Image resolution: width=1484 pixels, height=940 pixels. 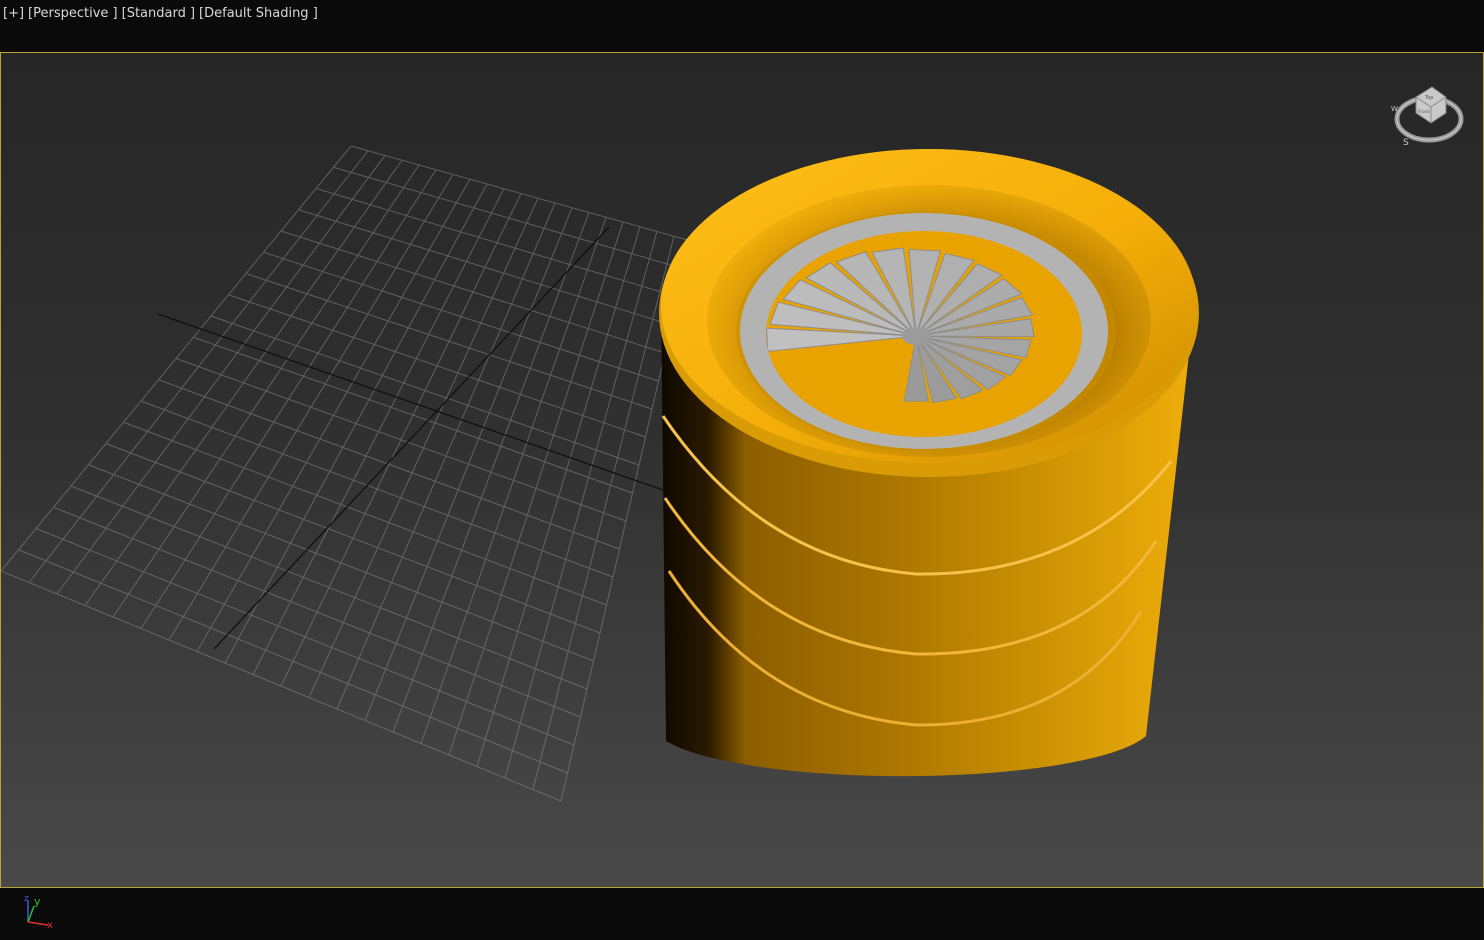 I want to click on viewport-shading-menu: [Default Shading ], so click(x=258, y=15).